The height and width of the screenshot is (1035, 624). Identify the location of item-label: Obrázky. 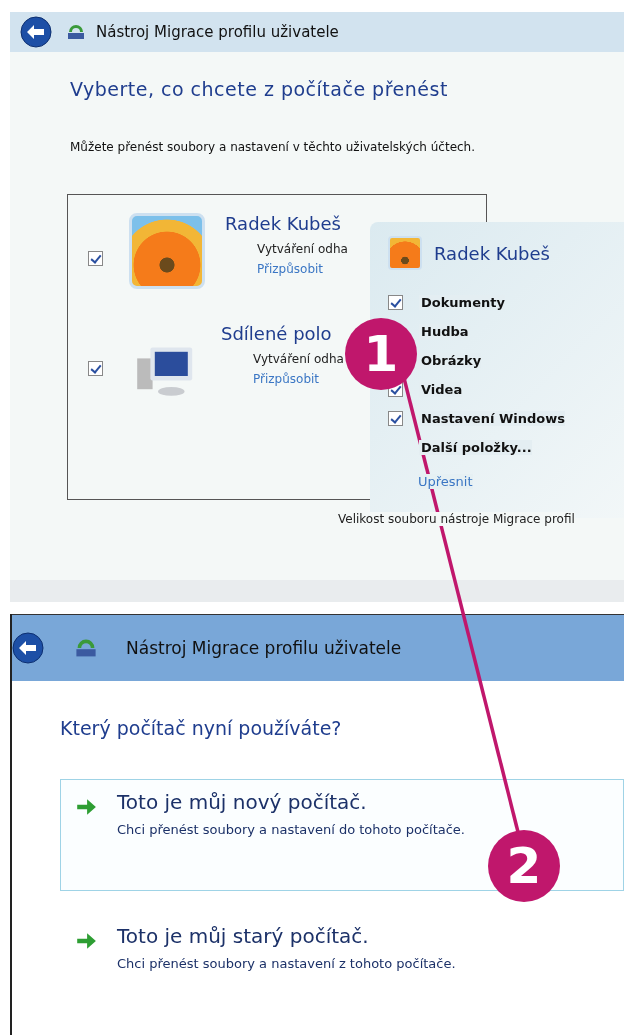
(450, 360).